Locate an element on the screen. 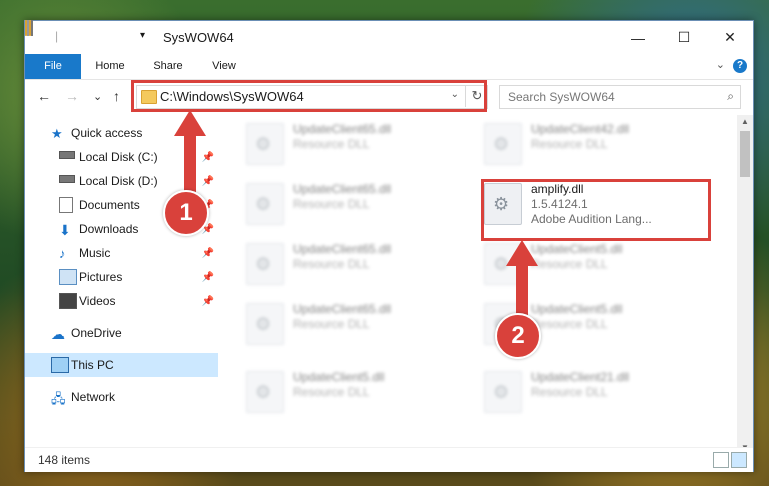 This screenshot has height=486, width=769. forward-button: → is located at coordinates (72, 96).